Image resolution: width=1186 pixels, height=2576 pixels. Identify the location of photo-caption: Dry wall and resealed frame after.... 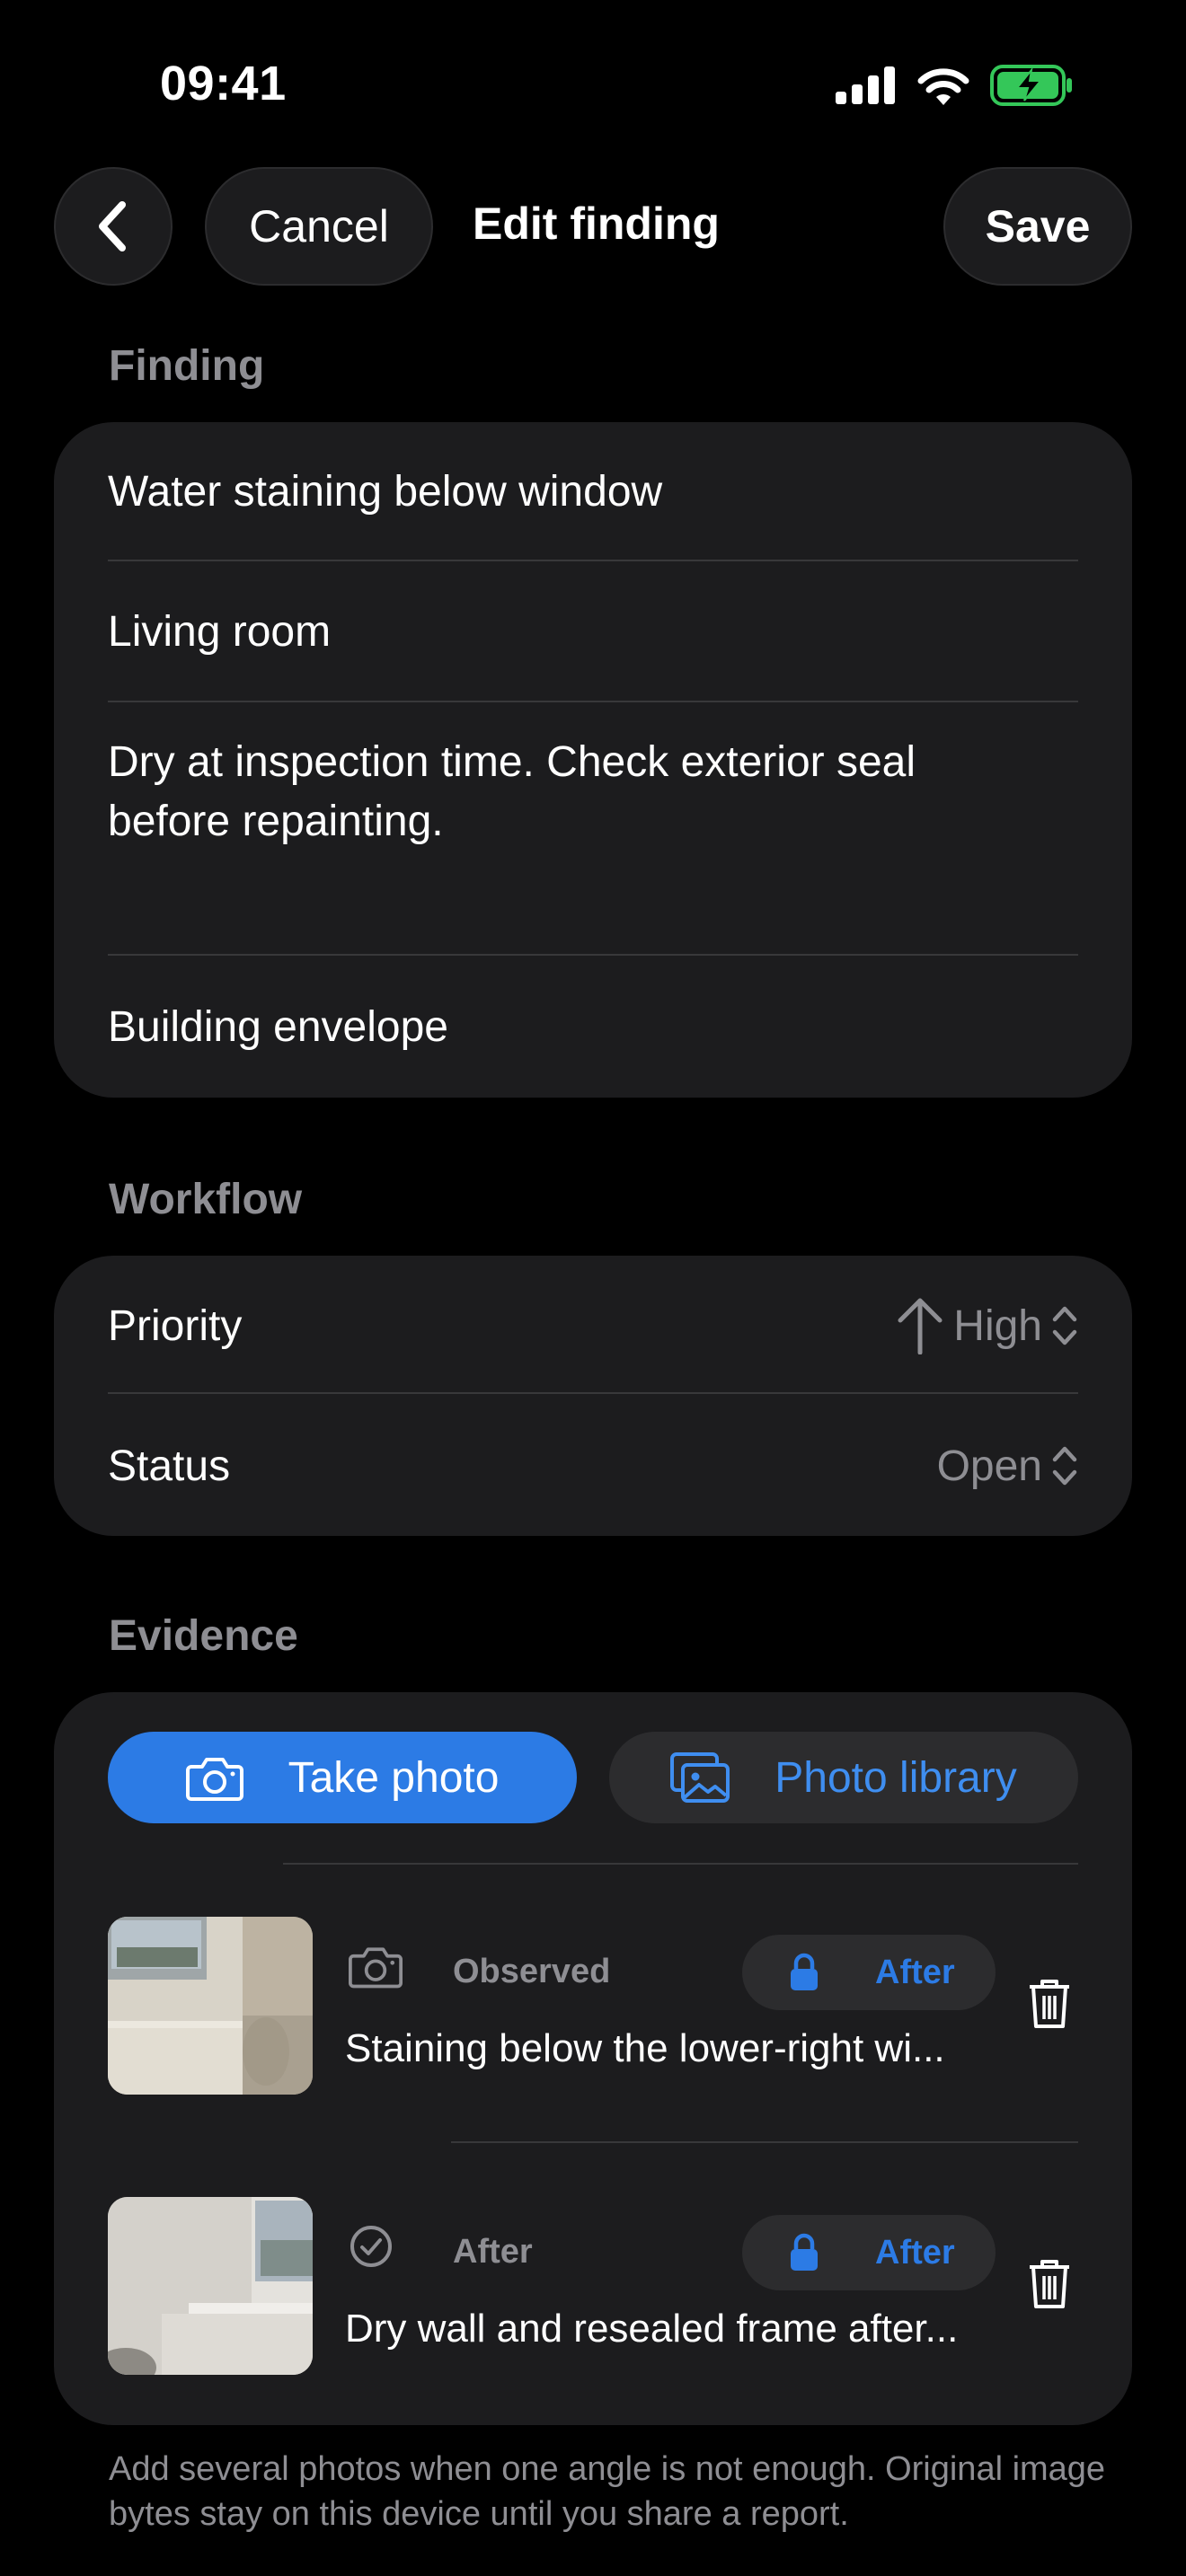
(652, 2329).